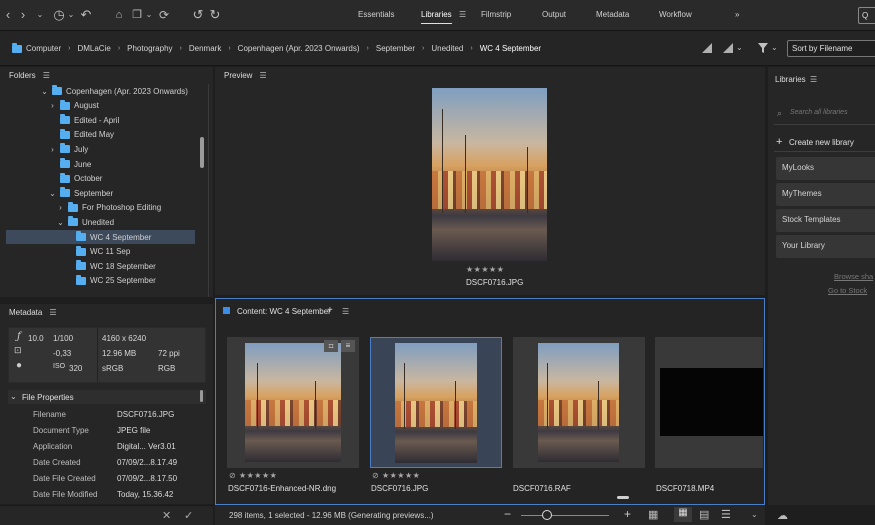 This screenshot has width=875, height=525. I want to click on rotate-left-icon: ↺, so click(198, 15).